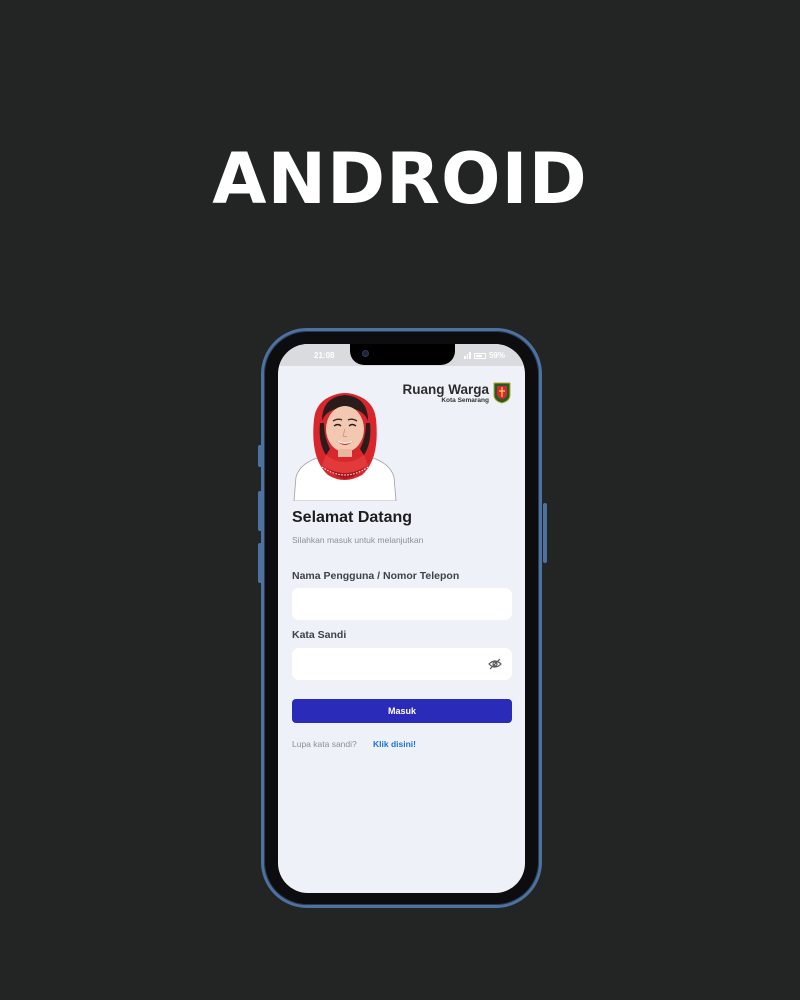 The image size is (800, 1000). What do you see at coordinates (365, 353) in the screenshot?
I see `camera-icon` at bounding box center [365, 353].